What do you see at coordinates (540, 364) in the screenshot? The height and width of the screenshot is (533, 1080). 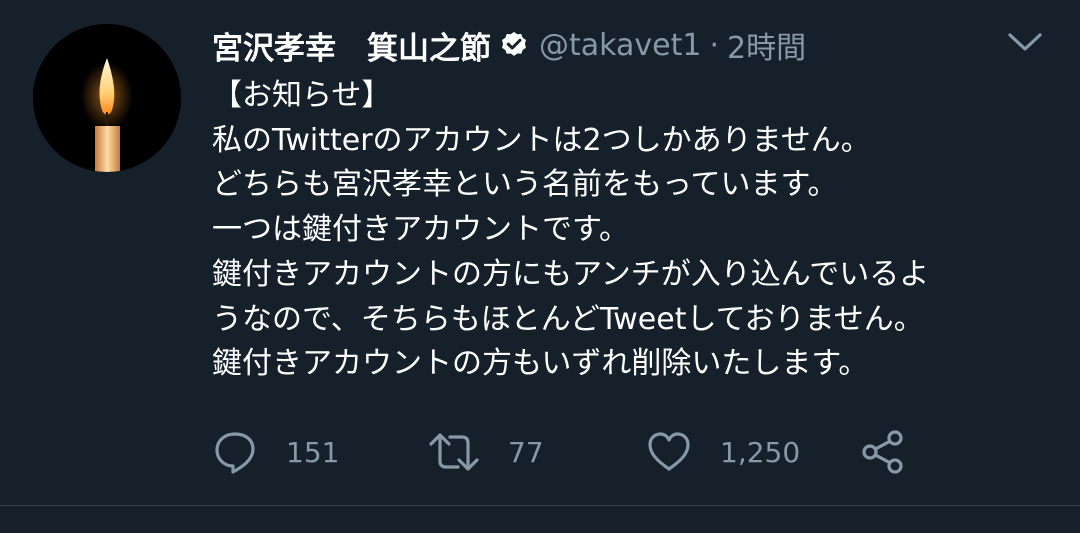 I see `tweet-text-line: 鍵付きアカウントの方もいずれ削除いたします。` at bounding box center [540, 364].